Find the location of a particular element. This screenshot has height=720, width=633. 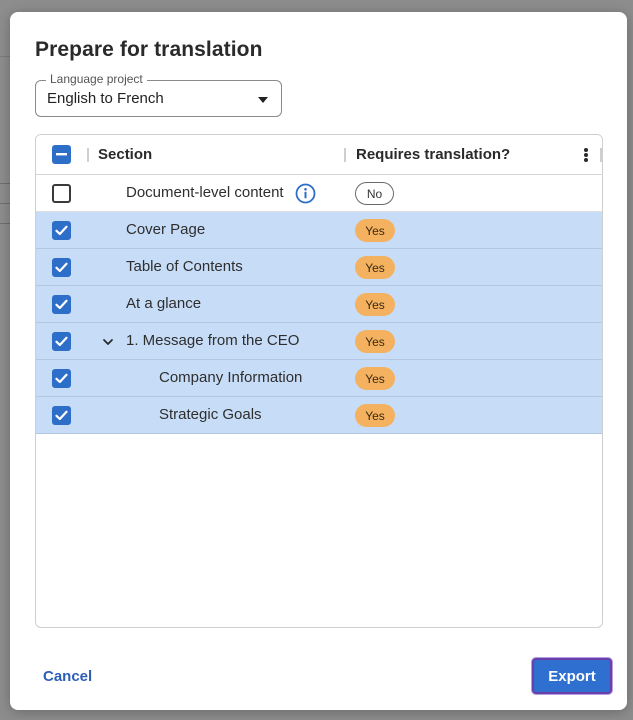

minus-checkbox-icon is located at coordinates (61, 154).